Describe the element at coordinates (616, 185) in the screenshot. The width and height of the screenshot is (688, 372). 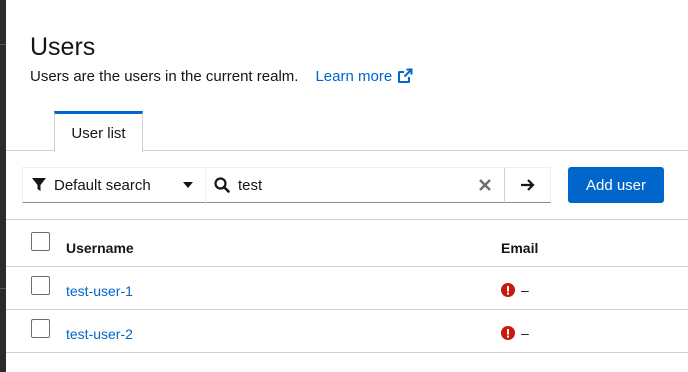
I see `add-user-button: Add user` at that location.